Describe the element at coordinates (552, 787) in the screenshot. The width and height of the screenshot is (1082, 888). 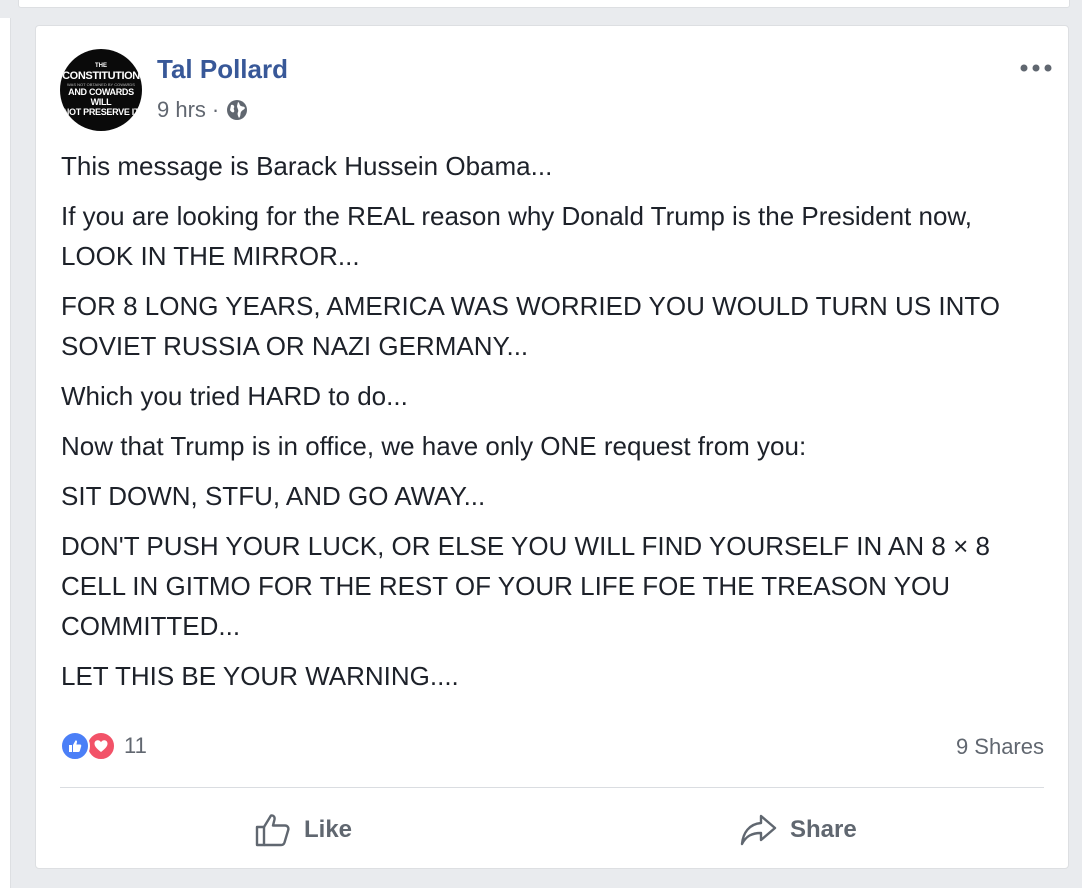
I see `actions-divider` at that location.